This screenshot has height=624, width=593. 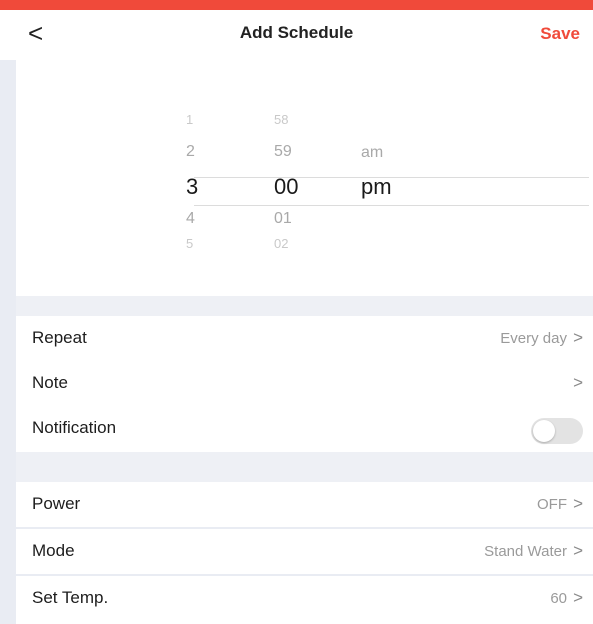 I want to click on mode-label: Mode, so click(x=53, y=550).